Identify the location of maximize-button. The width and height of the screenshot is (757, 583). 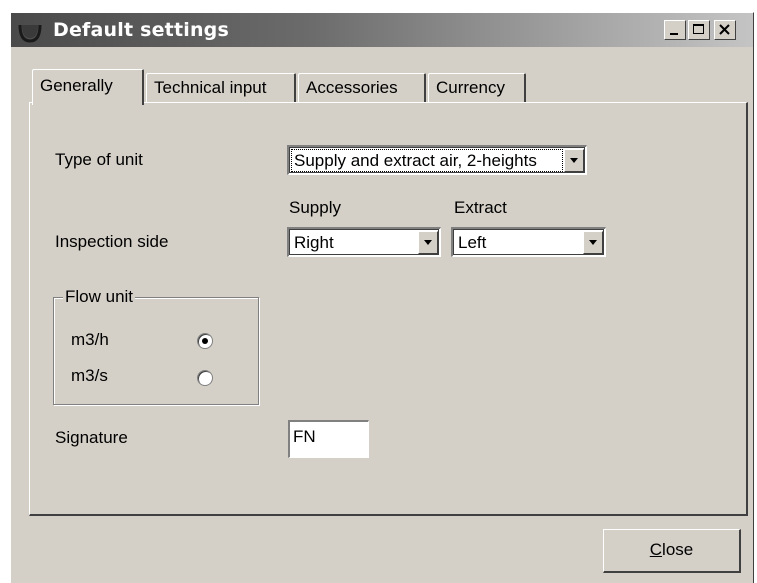
(699, 30).